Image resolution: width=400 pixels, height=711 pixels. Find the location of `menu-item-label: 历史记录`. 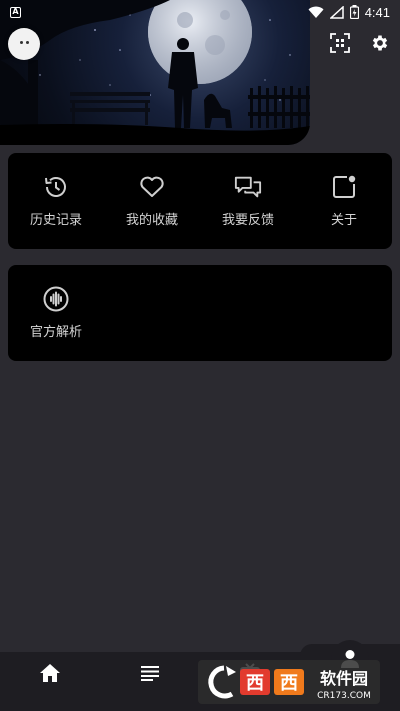

menu-item-label: 历史记录 is located at coordinates (55, 220).